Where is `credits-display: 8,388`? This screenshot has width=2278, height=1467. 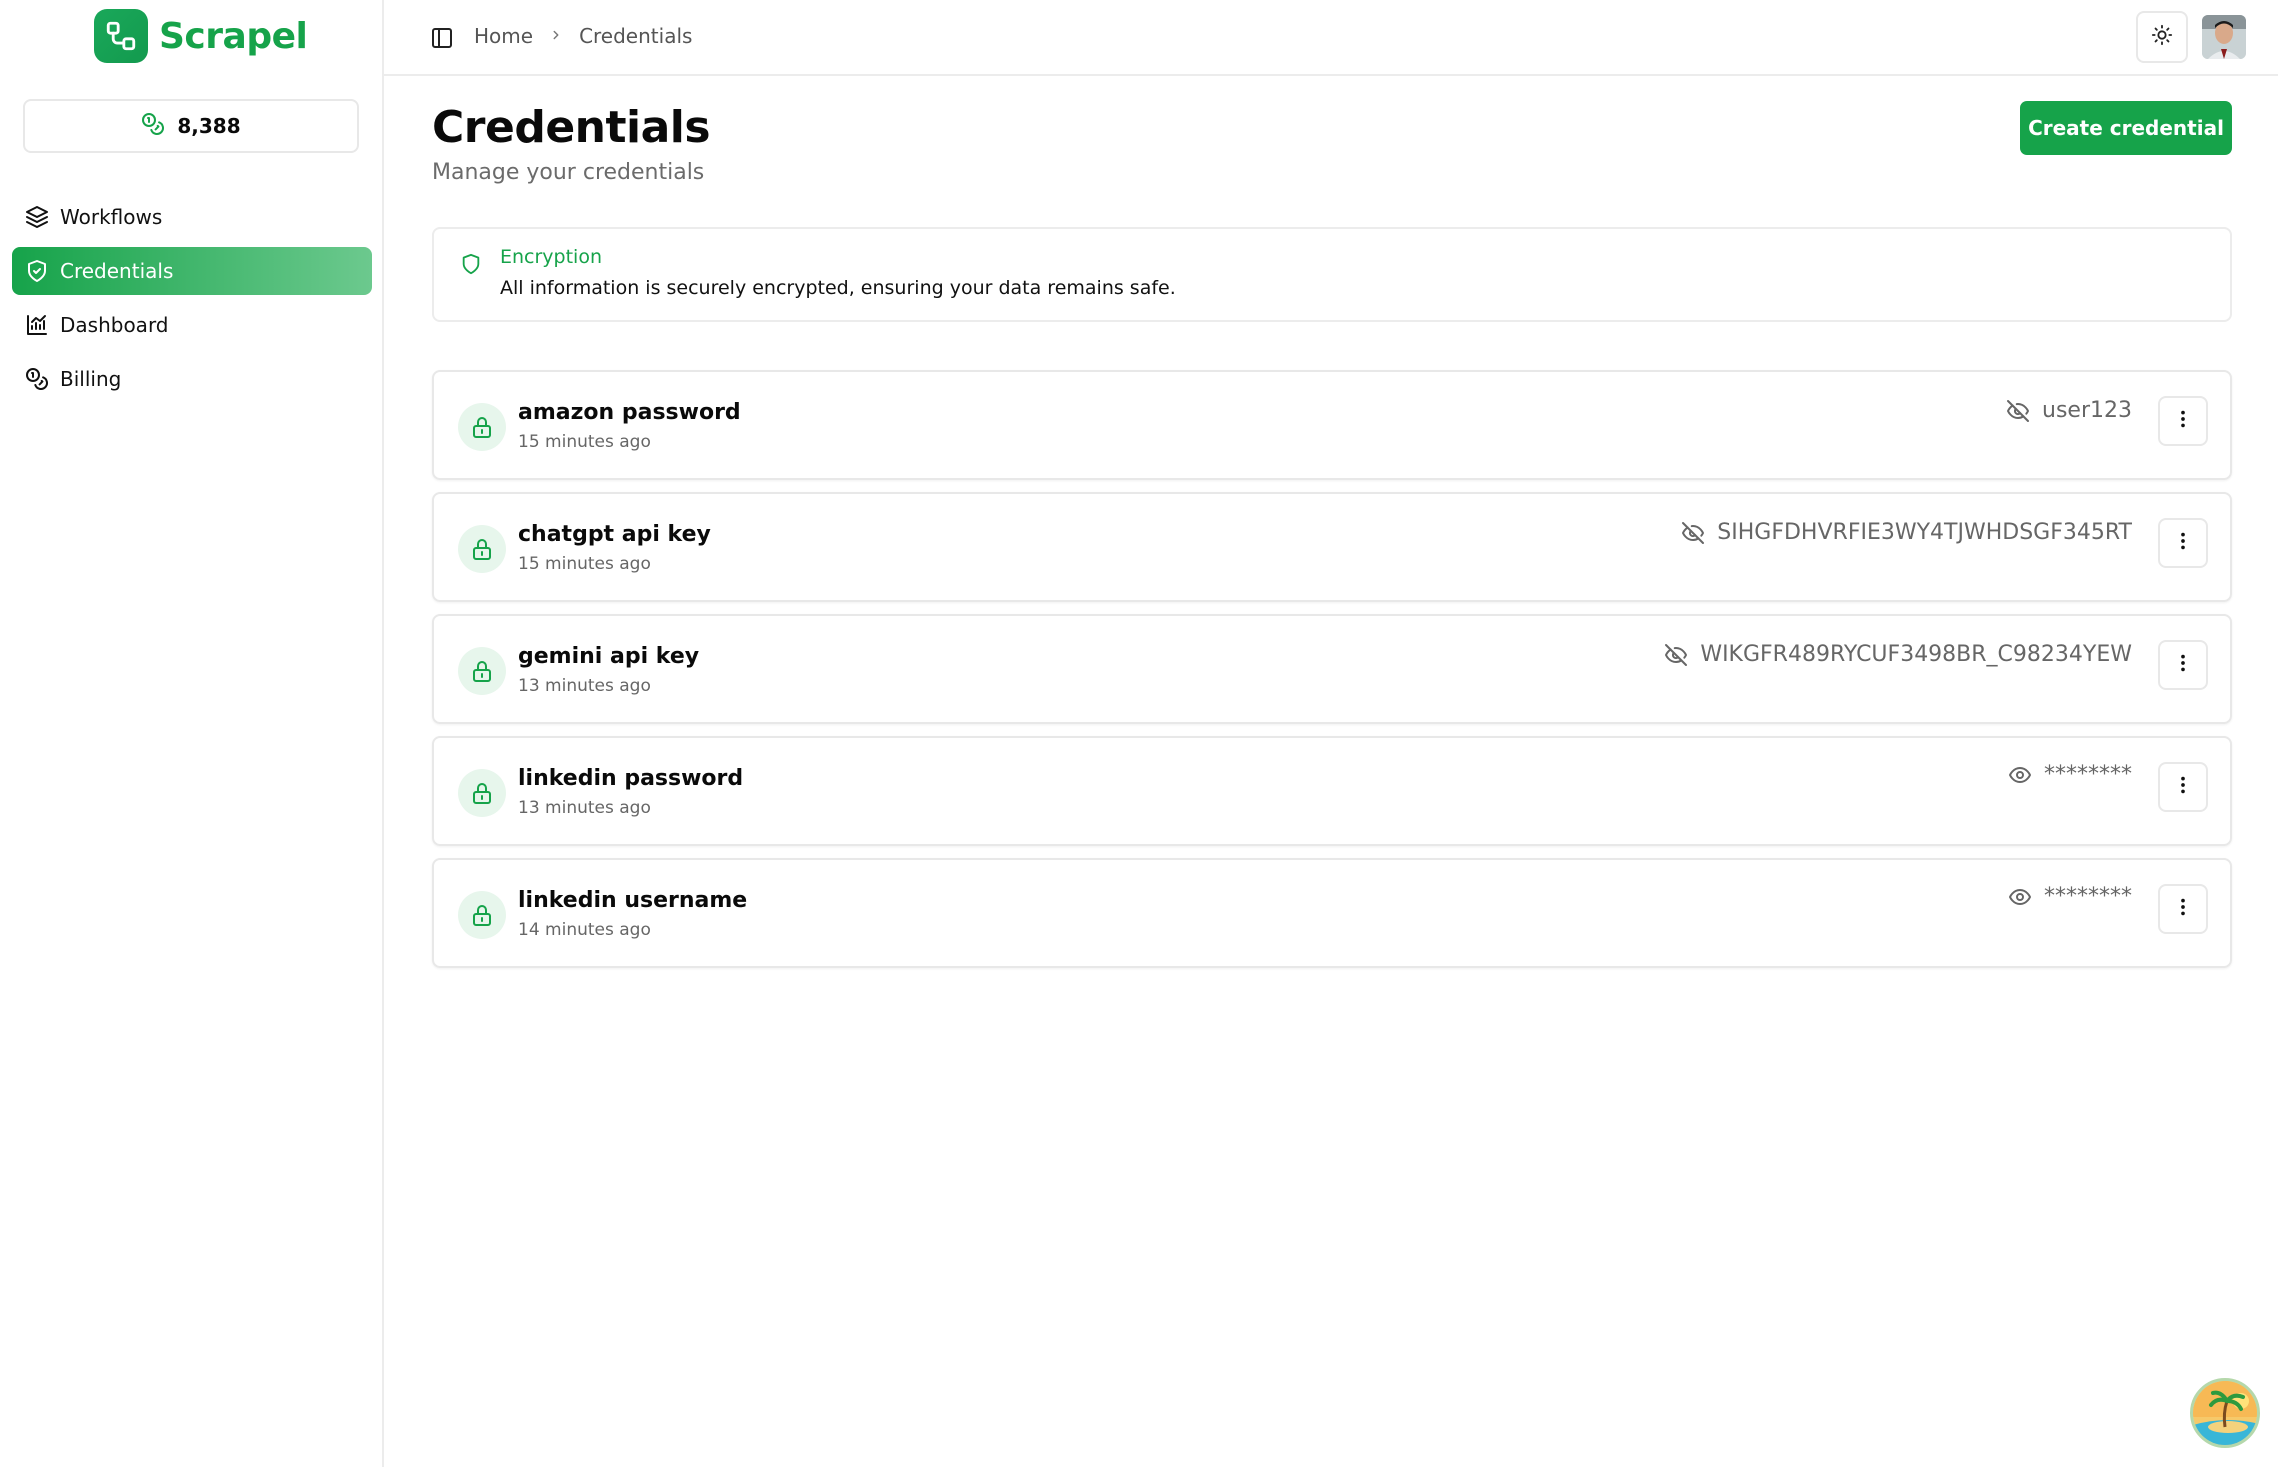
credits-display: 8,388 is located at coordinates (191, 126).